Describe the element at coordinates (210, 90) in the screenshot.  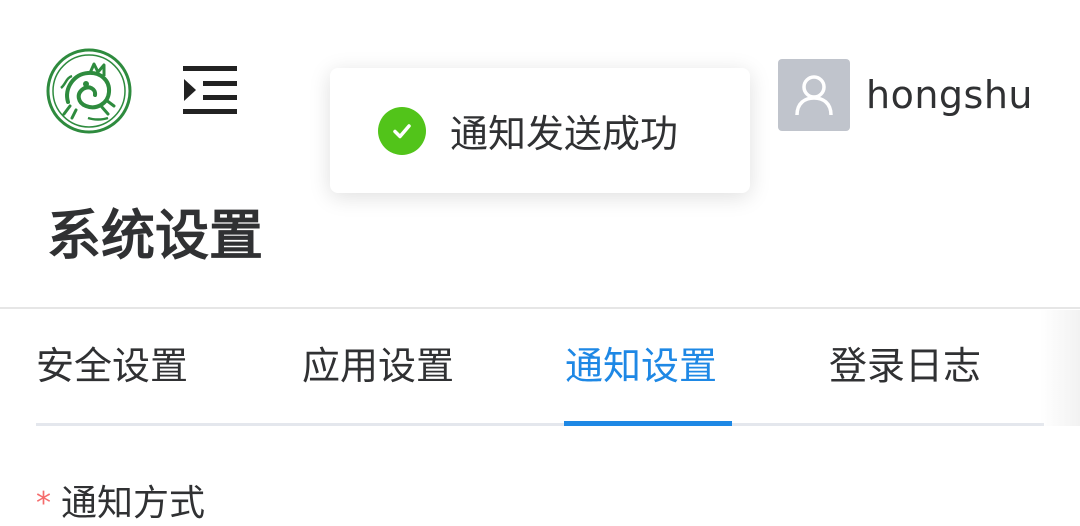
I see `menu-toggle-icon` at that location.